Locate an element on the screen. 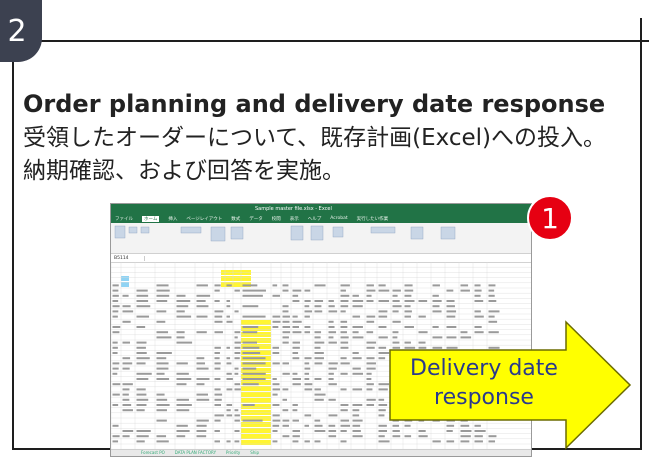 Image resolution: width=649 pixels, height=459 pixels. sheet-tab: Priority is located at coordinates (233, 453).